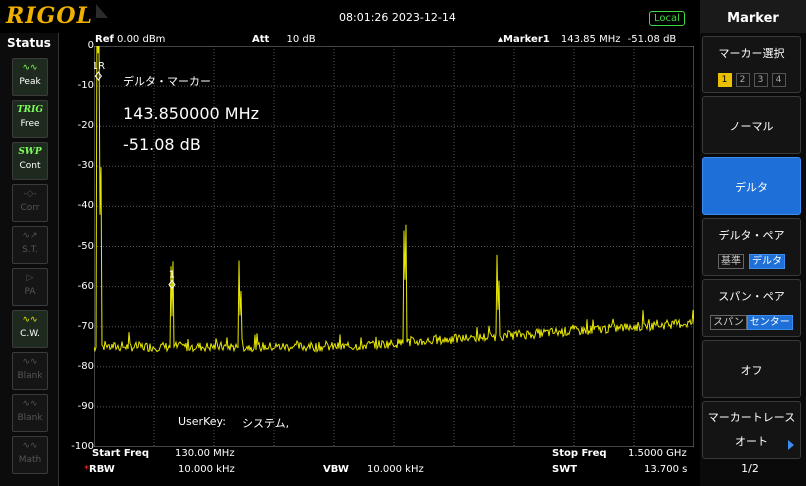  I want to click on y-tick-label: -90, so click(85, 406).